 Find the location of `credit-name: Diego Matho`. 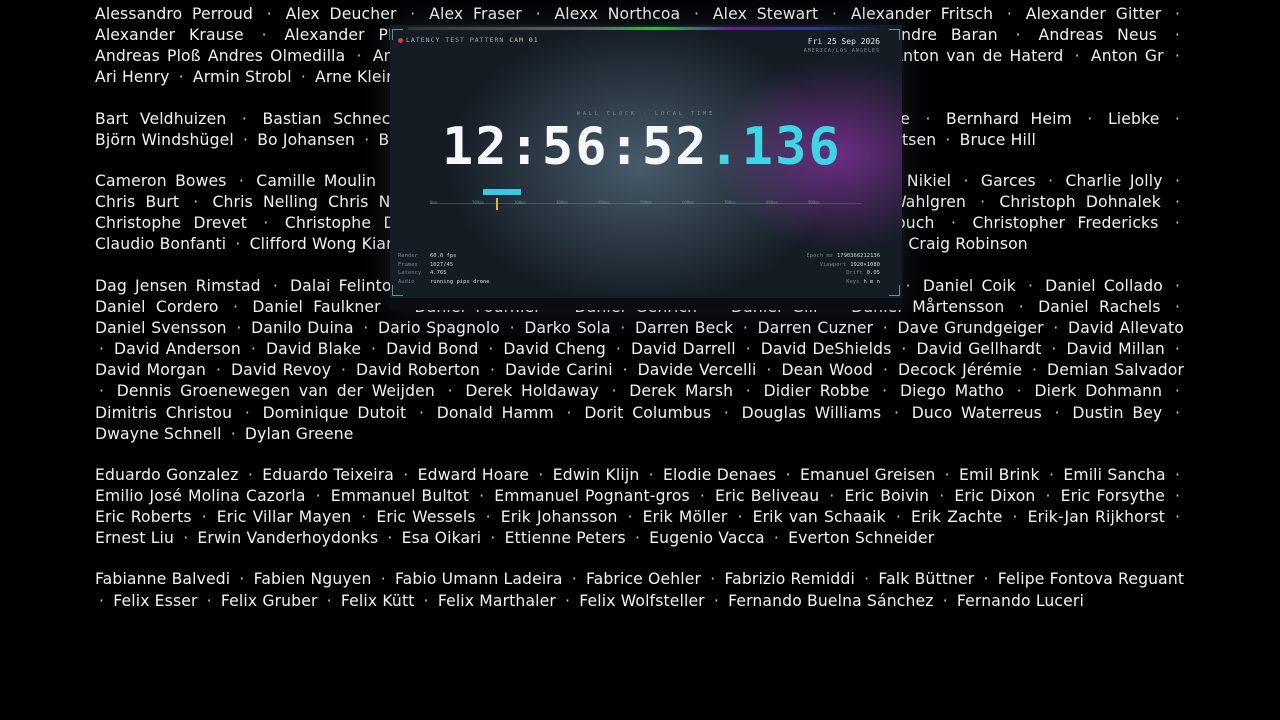

credit-name: Diego Matho is located at coordinates (952, 391).